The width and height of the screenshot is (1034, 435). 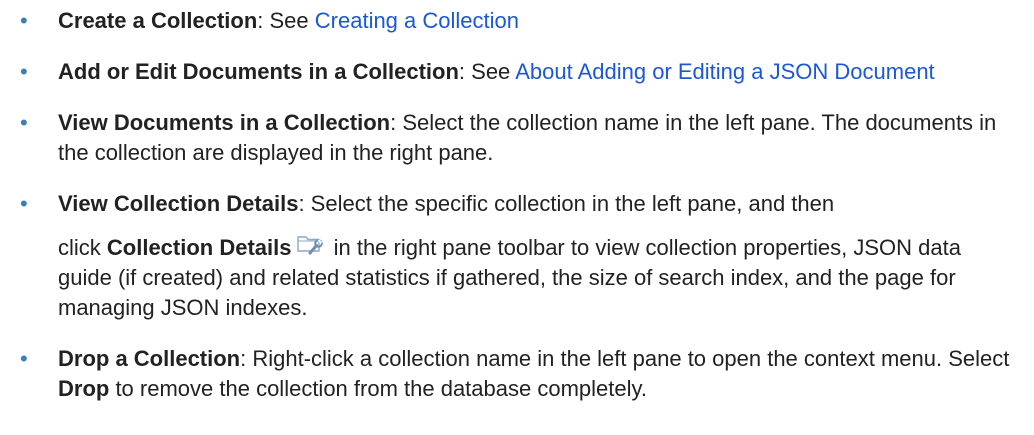 What do you see at coordinates (724, 71) in the screenshot?
I see `link-about-adding-editing-json: About Adding or Editing a JSON Document` at bounding box center [724, 71].